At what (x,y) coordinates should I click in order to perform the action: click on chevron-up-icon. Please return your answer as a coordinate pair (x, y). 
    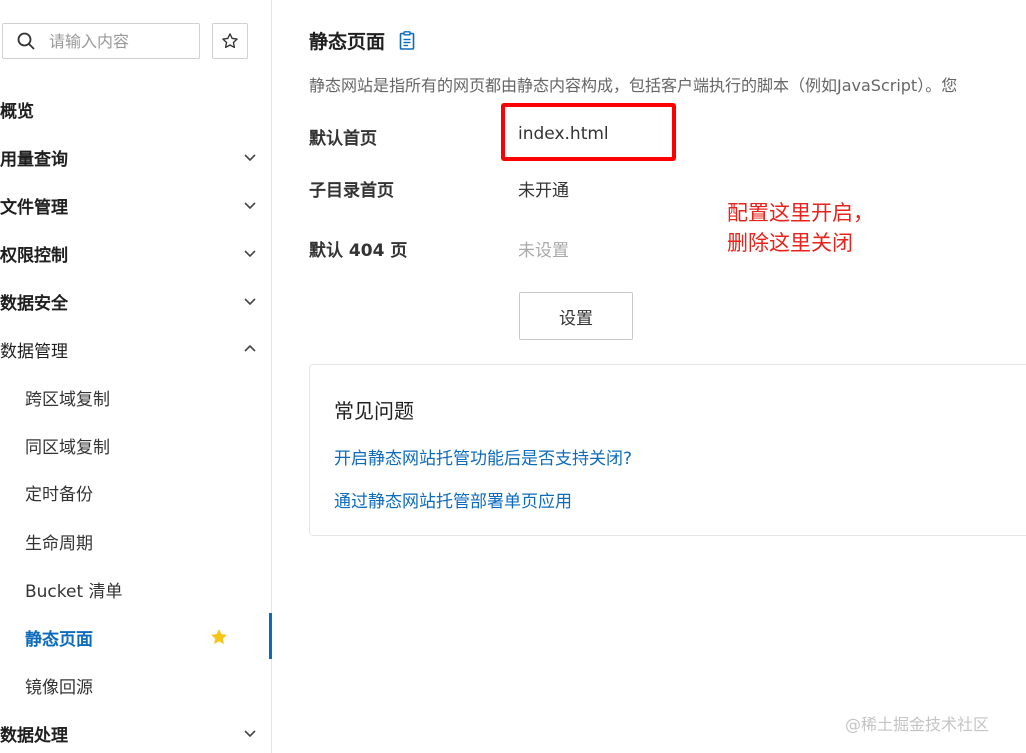
    Looking at the image, I should click on (250, 348).